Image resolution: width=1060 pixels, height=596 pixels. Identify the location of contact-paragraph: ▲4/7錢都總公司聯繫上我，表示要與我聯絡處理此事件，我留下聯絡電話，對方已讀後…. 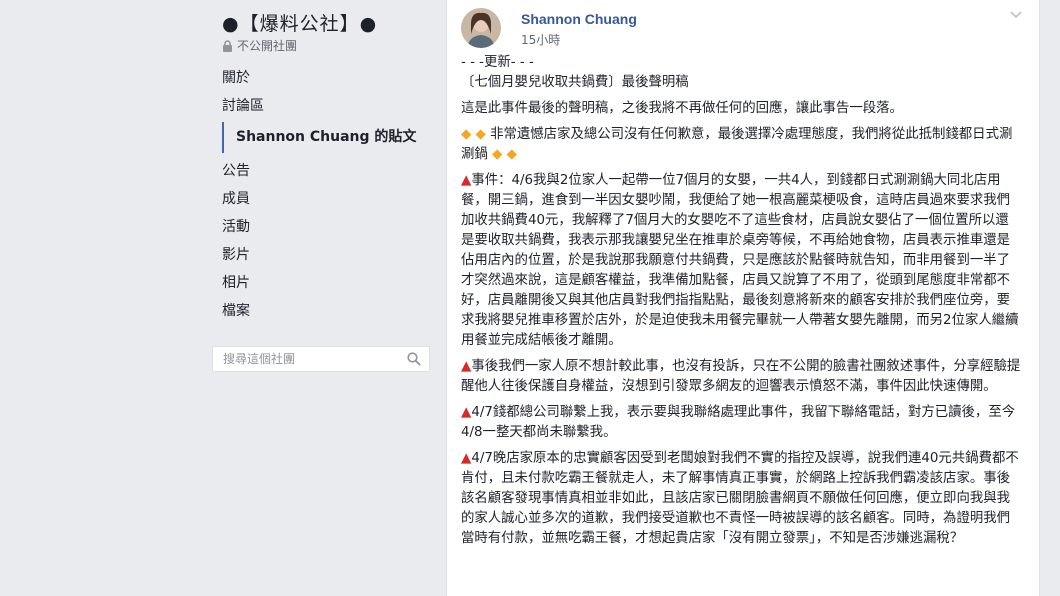
(741, 423).